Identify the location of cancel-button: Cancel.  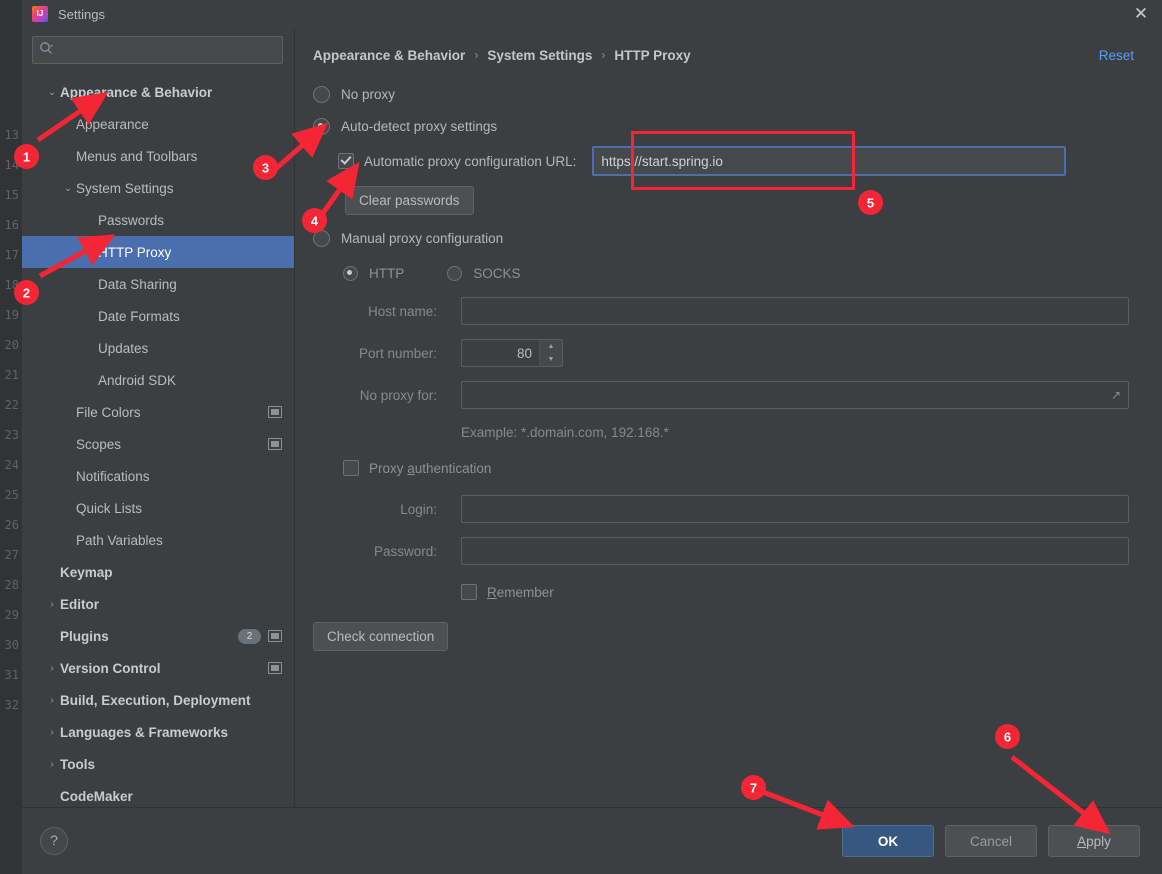
(991, 841).